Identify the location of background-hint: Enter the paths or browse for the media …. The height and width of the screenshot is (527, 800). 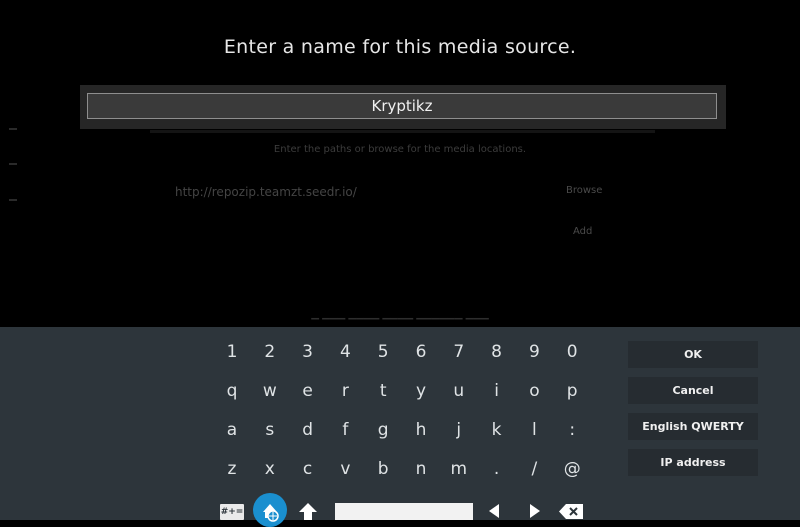
(400, 149).